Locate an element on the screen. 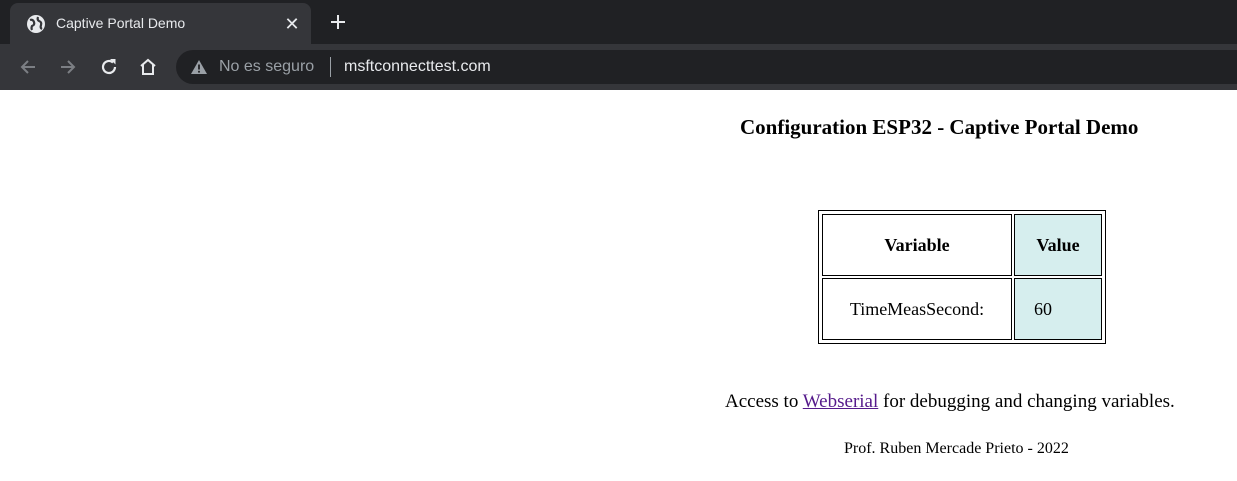 This screenshot has height=481, width=1237. tab-title: Captive Portal Demo is located at coordinates (121, 23).